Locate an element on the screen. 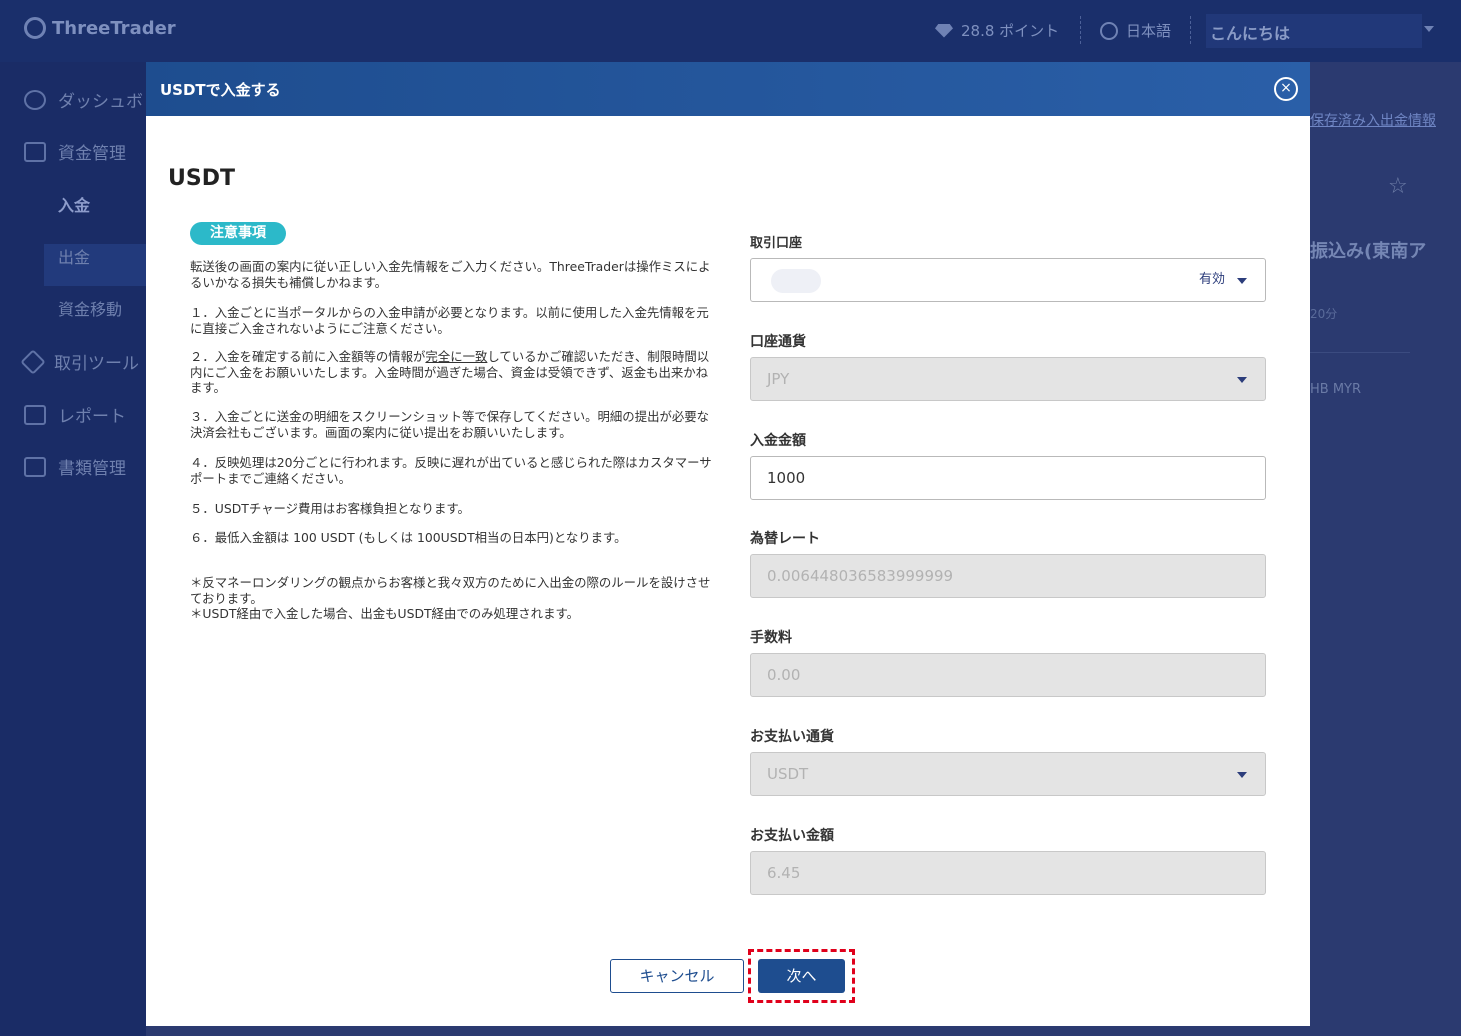  currency-value: JPY is located at coordinates (778, 379).